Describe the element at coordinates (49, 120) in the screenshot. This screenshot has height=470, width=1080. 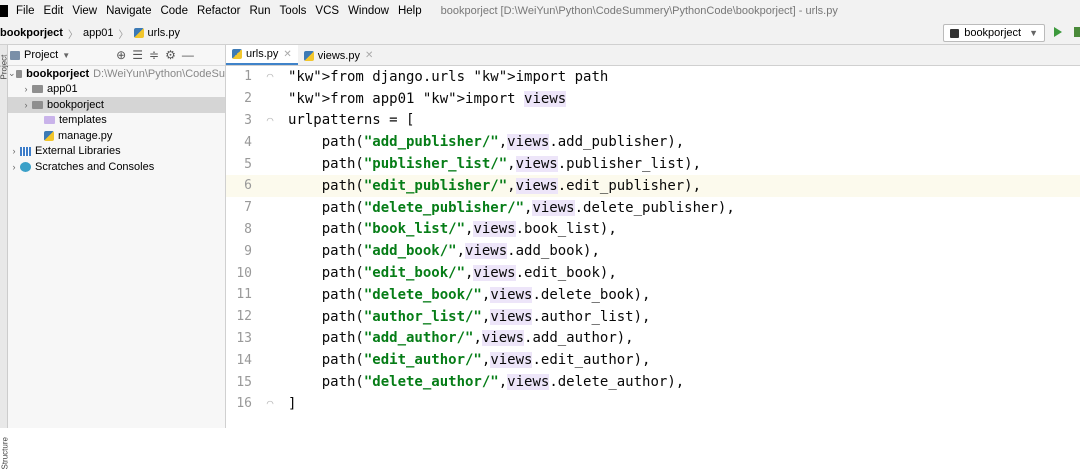
I see `templates-folder-icon` at that location.